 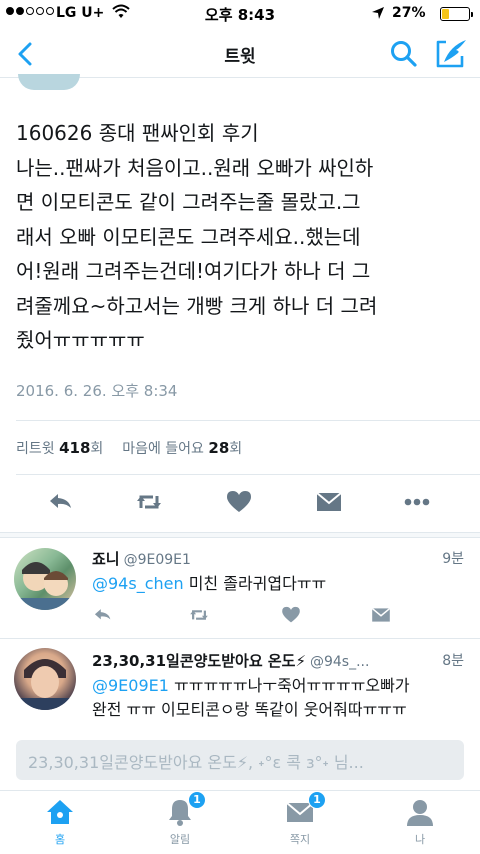 What do you see at coordinates (97, 391) in the screenshot?
I see `tweet-timestamp: 2016. 6. 26. 오후 8:34` at bounding box center [97, 391].